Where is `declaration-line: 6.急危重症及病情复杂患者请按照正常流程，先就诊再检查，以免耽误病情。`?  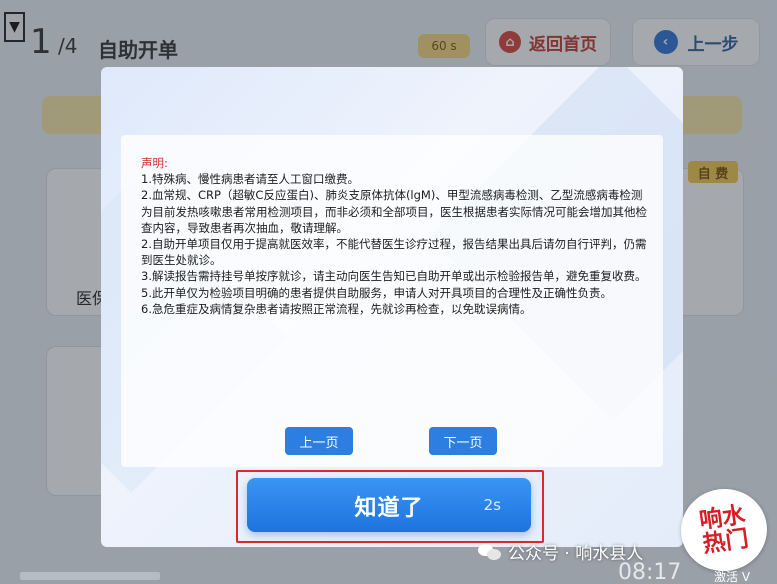 declaration-line: 6.急危重症及病情复杂患者请按照正常流程，先就诊再检查，以免耽误病情。 is located at coordinates (336, 308).